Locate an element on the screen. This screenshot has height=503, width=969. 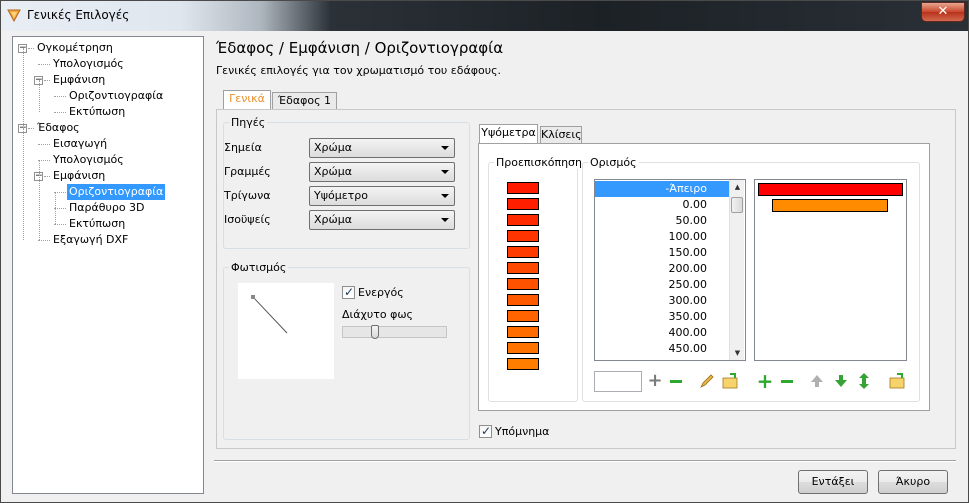
list-item: 350.00 is located at coordinates (662, 317).